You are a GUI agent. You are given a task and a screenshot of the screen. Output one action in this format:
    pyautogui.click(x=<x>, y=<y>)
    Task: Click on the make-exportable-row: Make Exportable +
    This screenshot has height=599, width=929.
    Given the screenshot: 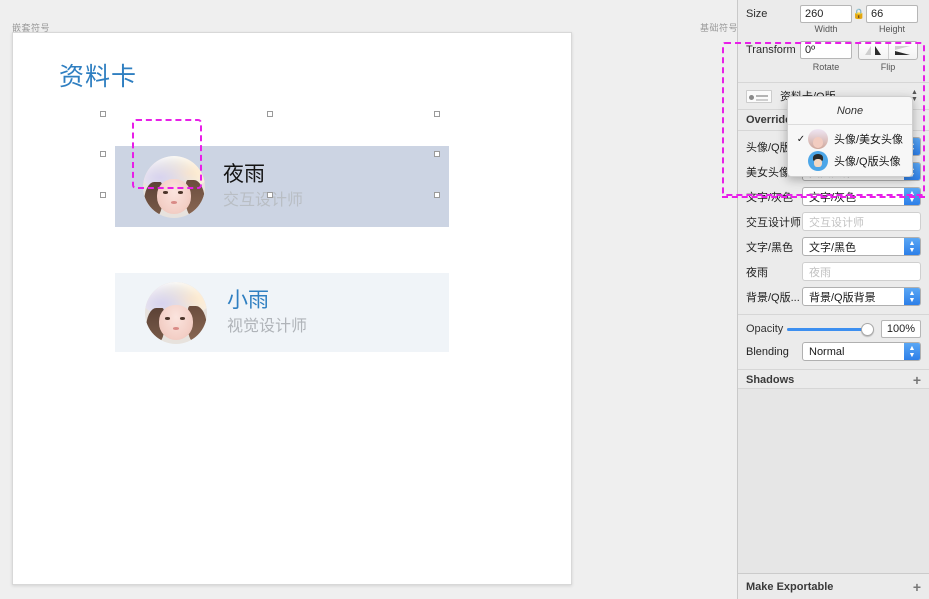 What is the action you would take?
    pyautogui.click(x=833, y=586)
    